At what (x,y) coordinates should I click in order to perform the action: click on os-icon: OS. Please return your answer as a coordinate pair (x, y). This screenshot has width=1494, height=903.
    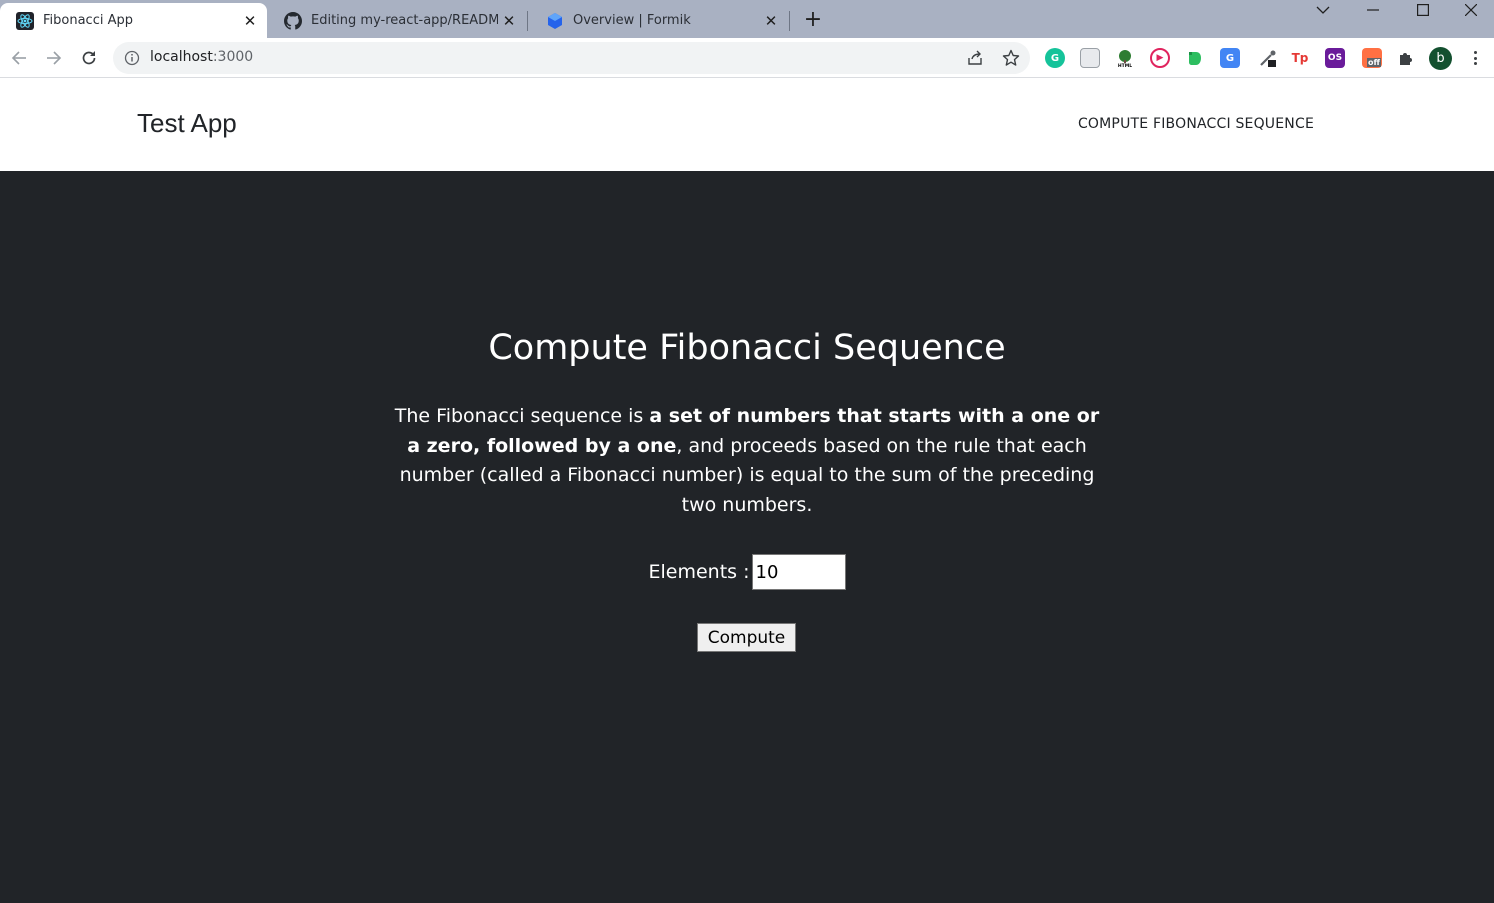
    Looking at the image, I should click on (1335, 58).